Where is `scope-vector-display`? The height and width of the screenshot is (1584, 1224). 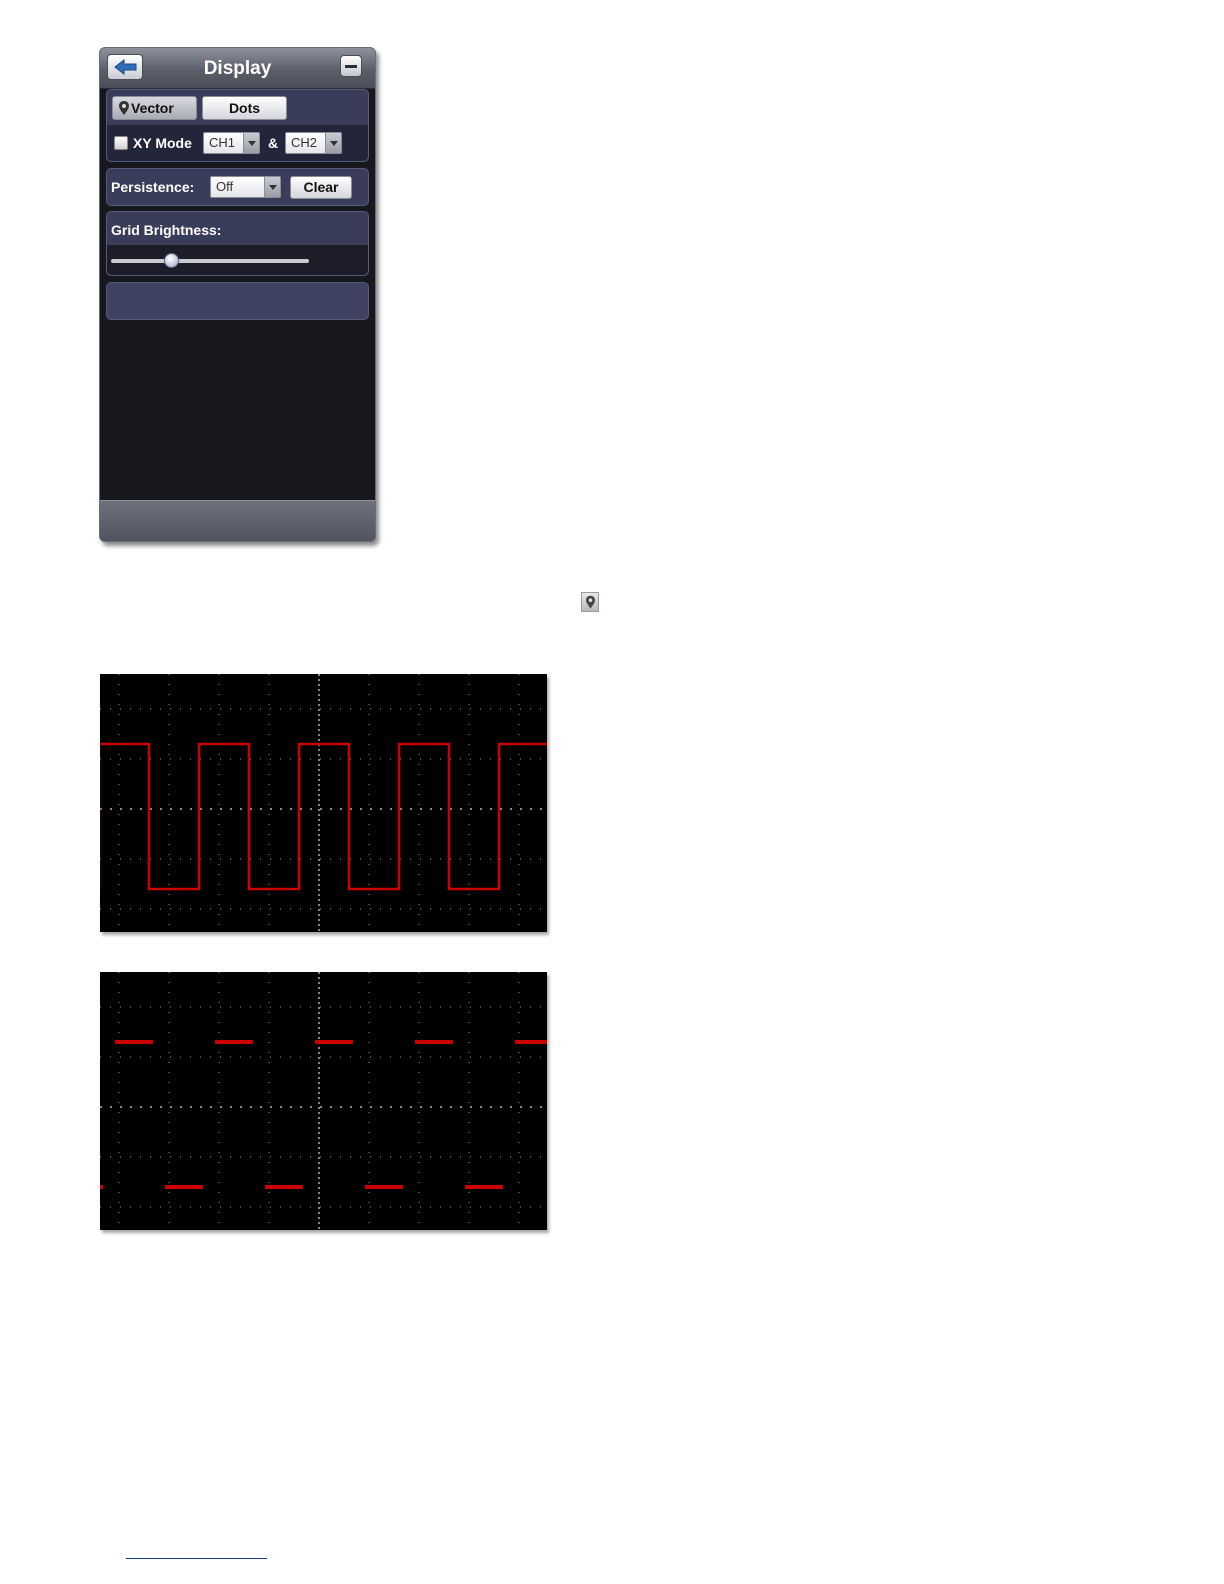
scope-vector-display is located at coordinates (323, 803).